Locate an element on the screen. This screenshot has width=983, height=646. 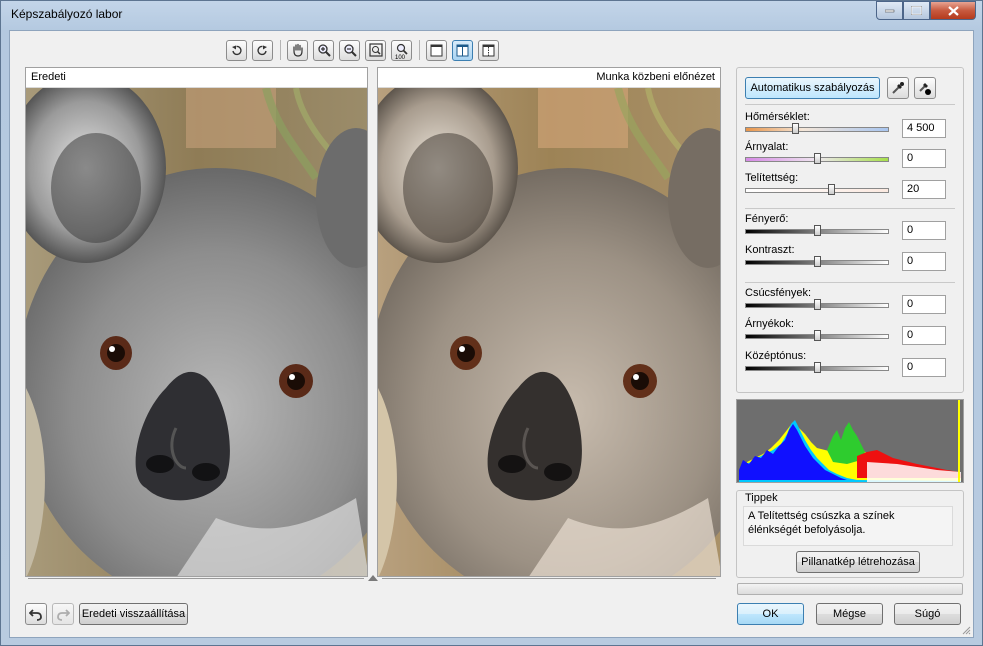
zoom-out-icon is located at coordinates (350, 50).